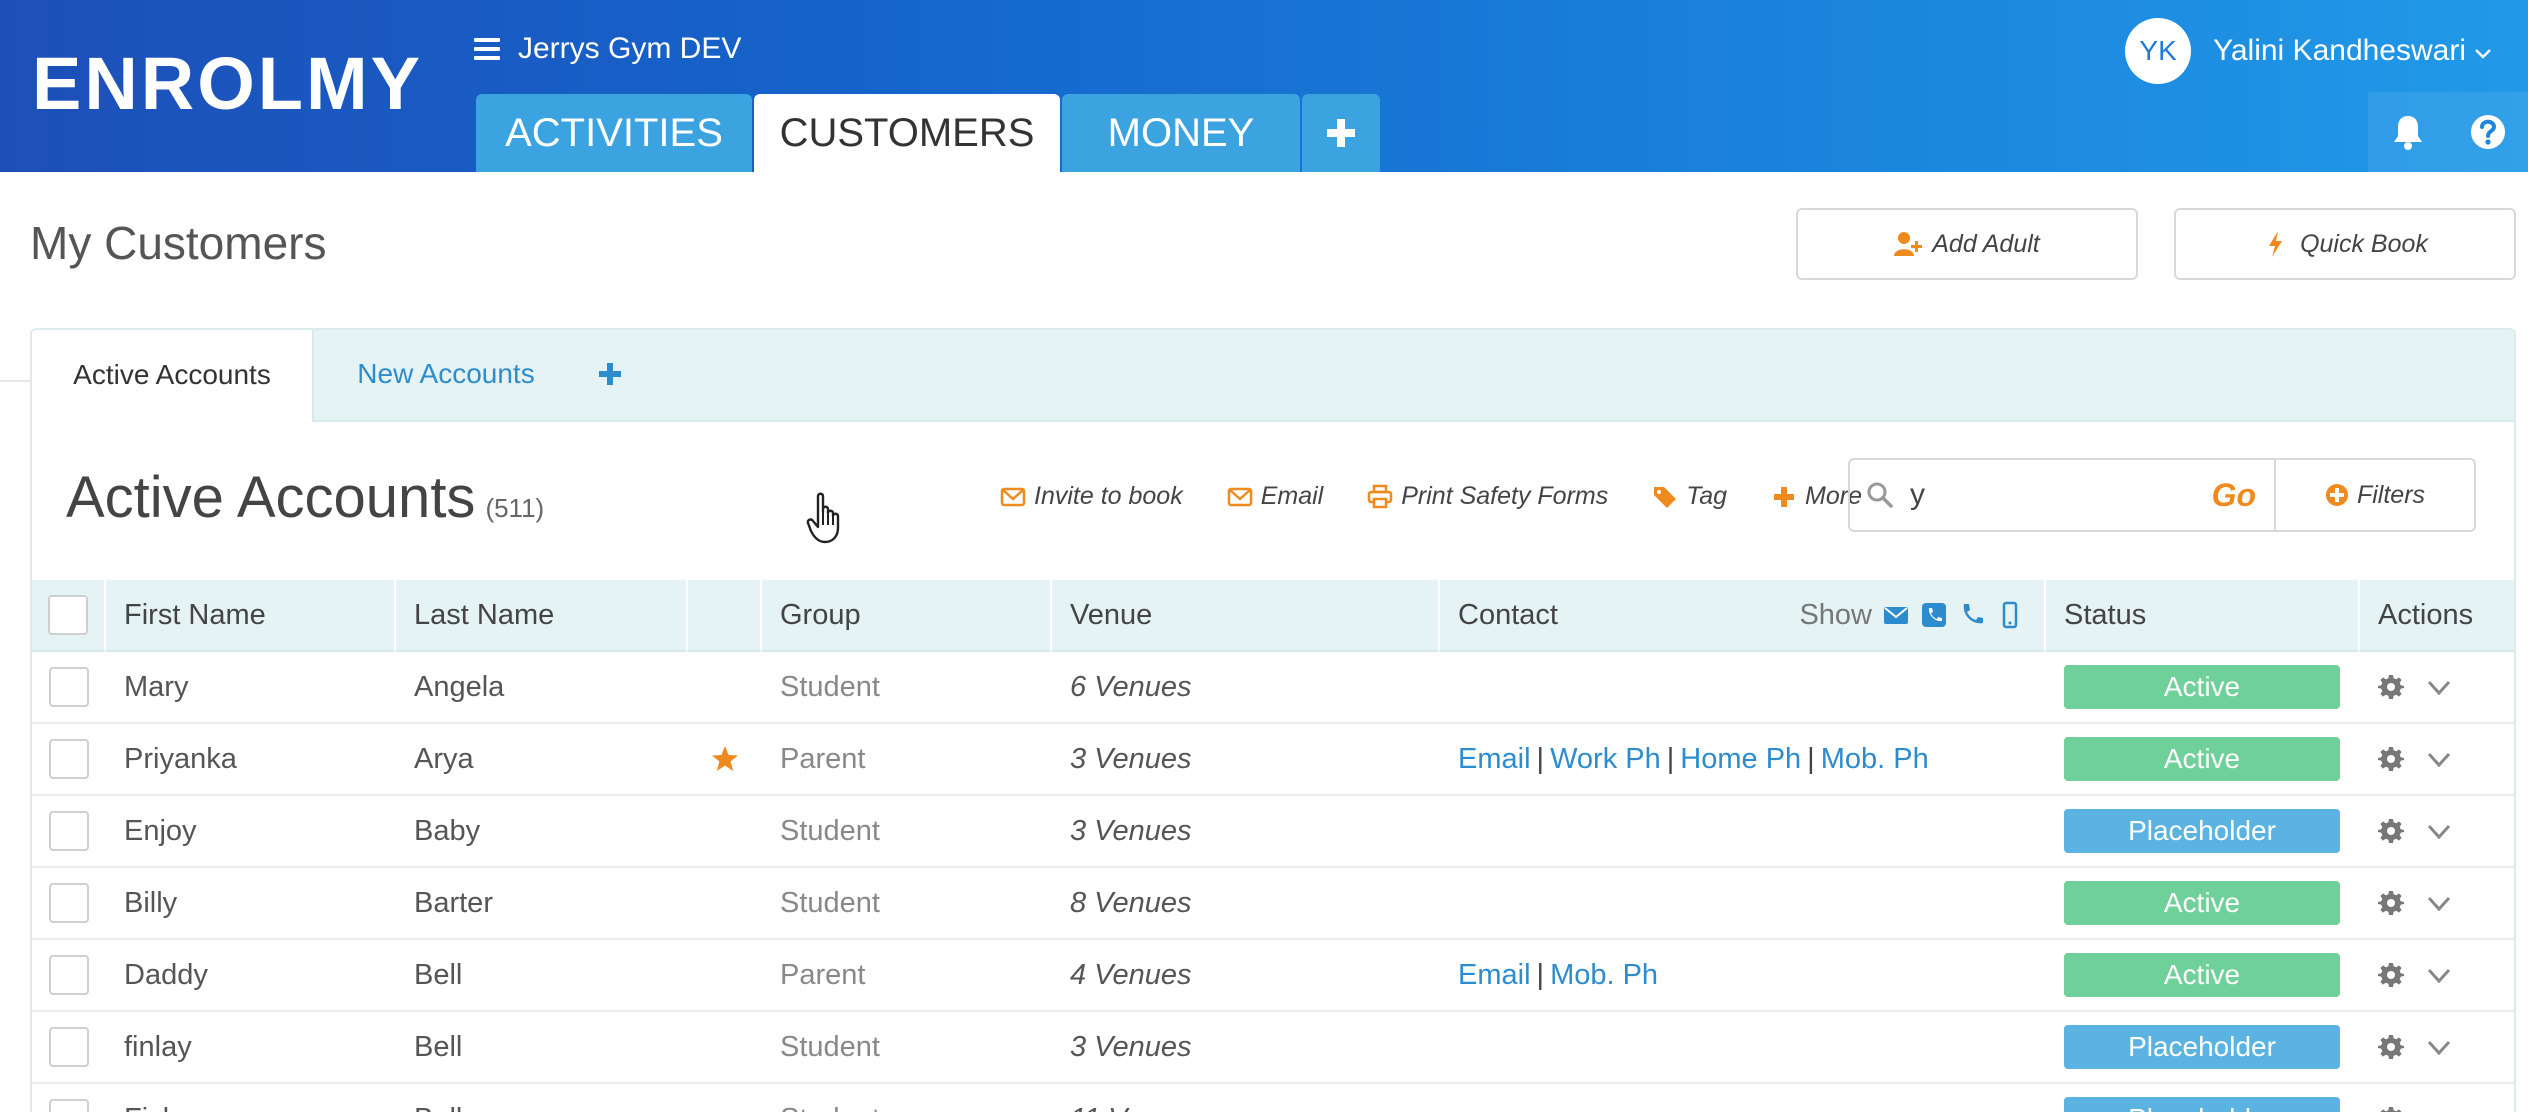 The image size is (2528, 1112). What do you see at coordinates (907, 615) in the screenshot?
I see `col-group: Group` at bounding box center [907, 615].